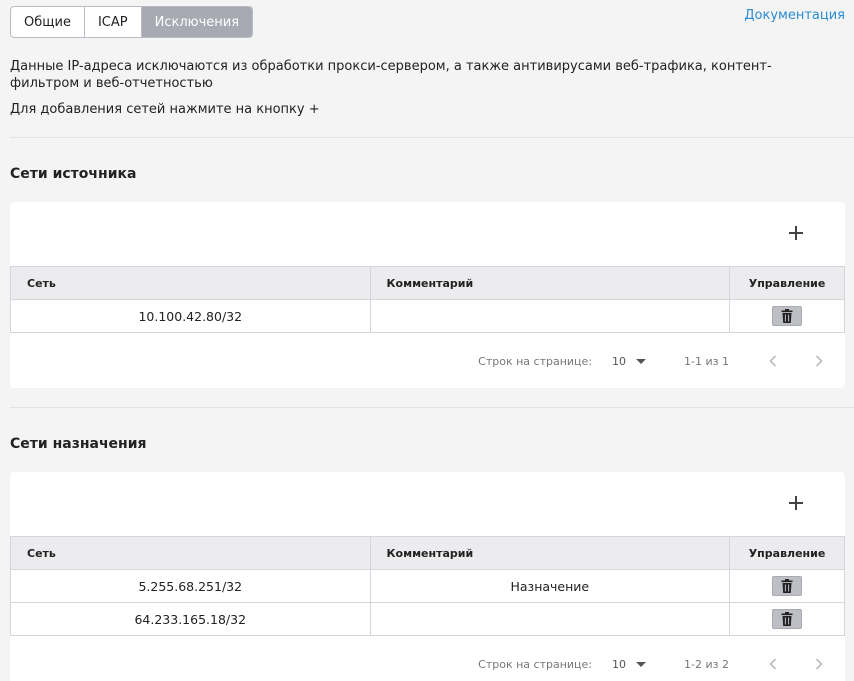 The image size is (854, 681). What do you see at coordinates (794, 15) in the screenshot?
I see `documentation-link: Документация` at bounding box center [794, 15].